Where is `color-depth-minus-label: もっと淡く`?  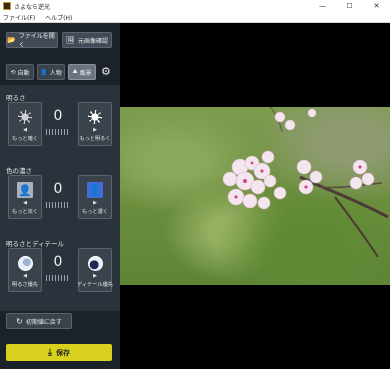
color-depth-minus-label: もっと淡く is located at coordinates (25, 212).